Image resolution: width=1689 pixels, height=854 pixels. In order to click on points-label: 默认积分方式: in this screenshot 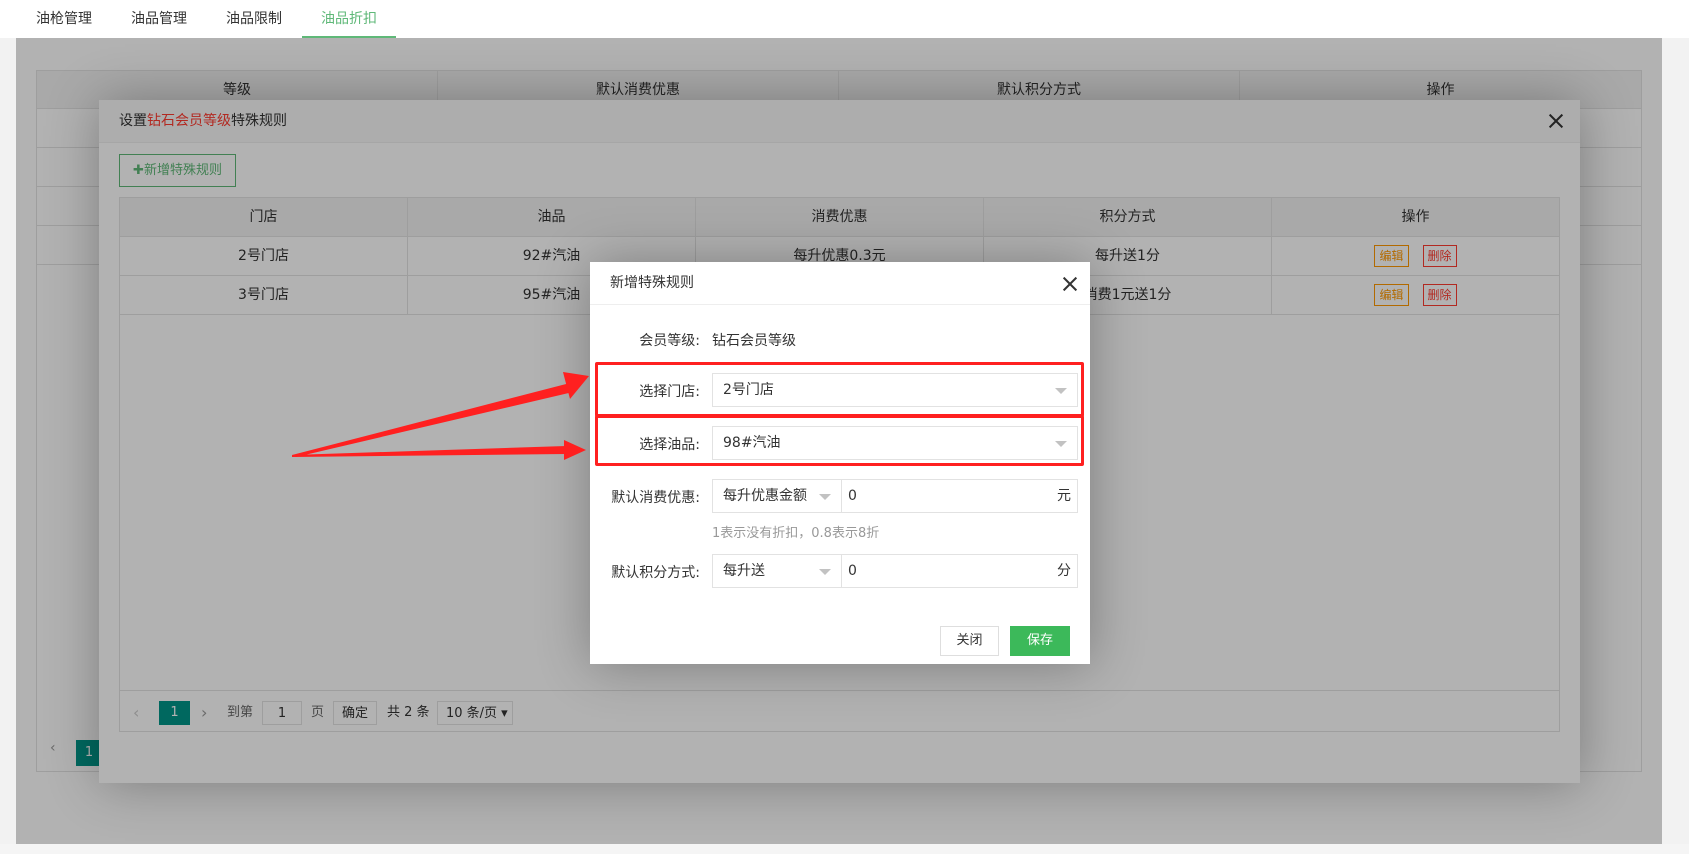, I will do `click(655, 573)`.